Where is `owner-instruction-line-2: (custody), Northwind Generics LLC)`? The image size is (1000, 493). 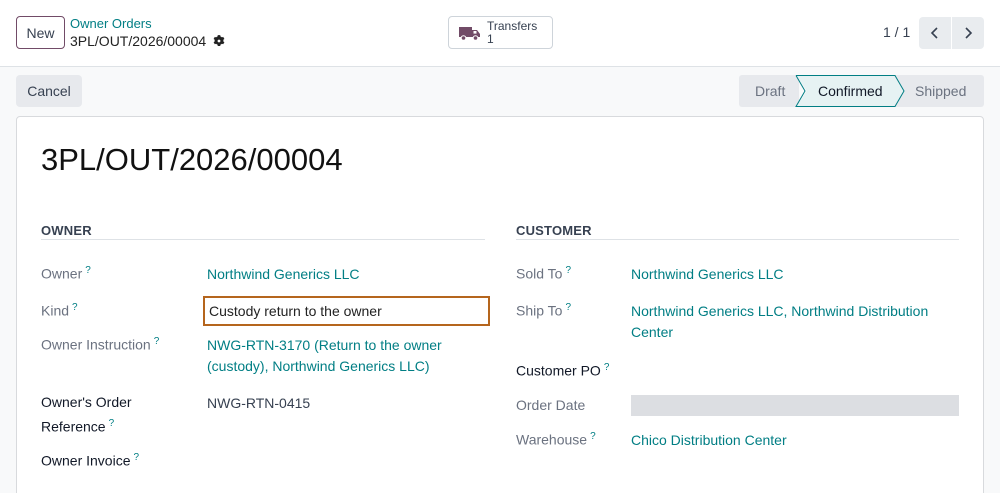
owner-instruction-line-2: (custody), Northwind Generics LLC) is located at coordinates (318, 366).